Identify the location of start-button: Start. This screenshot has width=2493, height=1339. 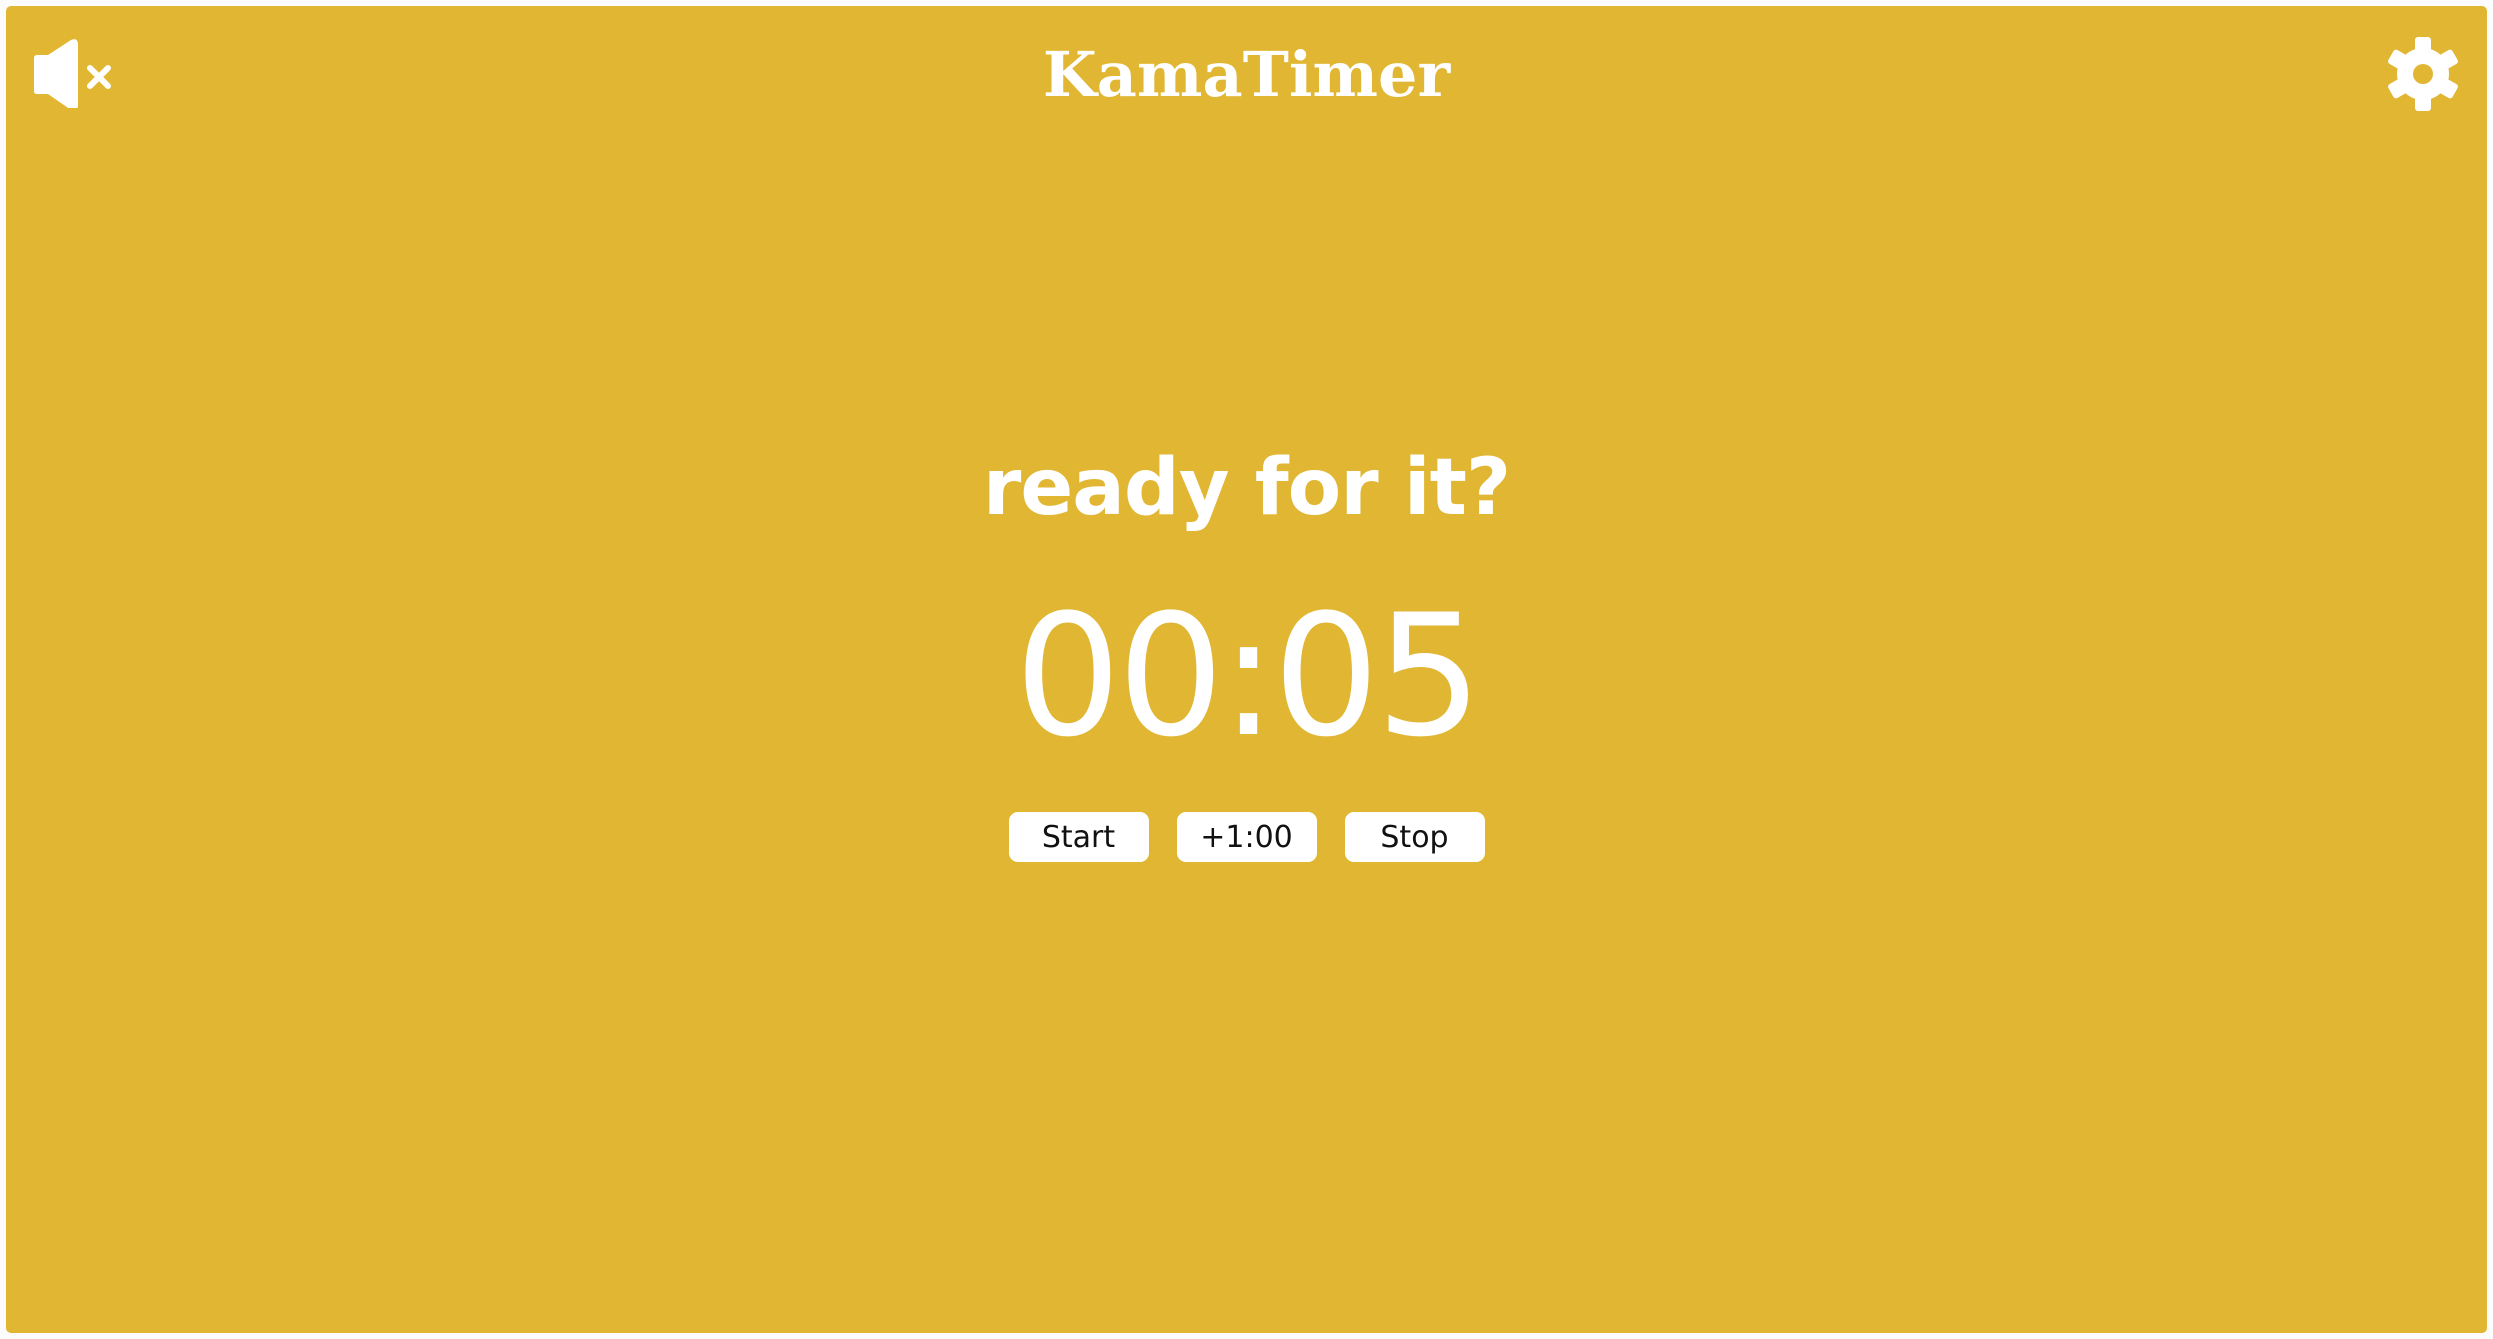
(1078, 837).